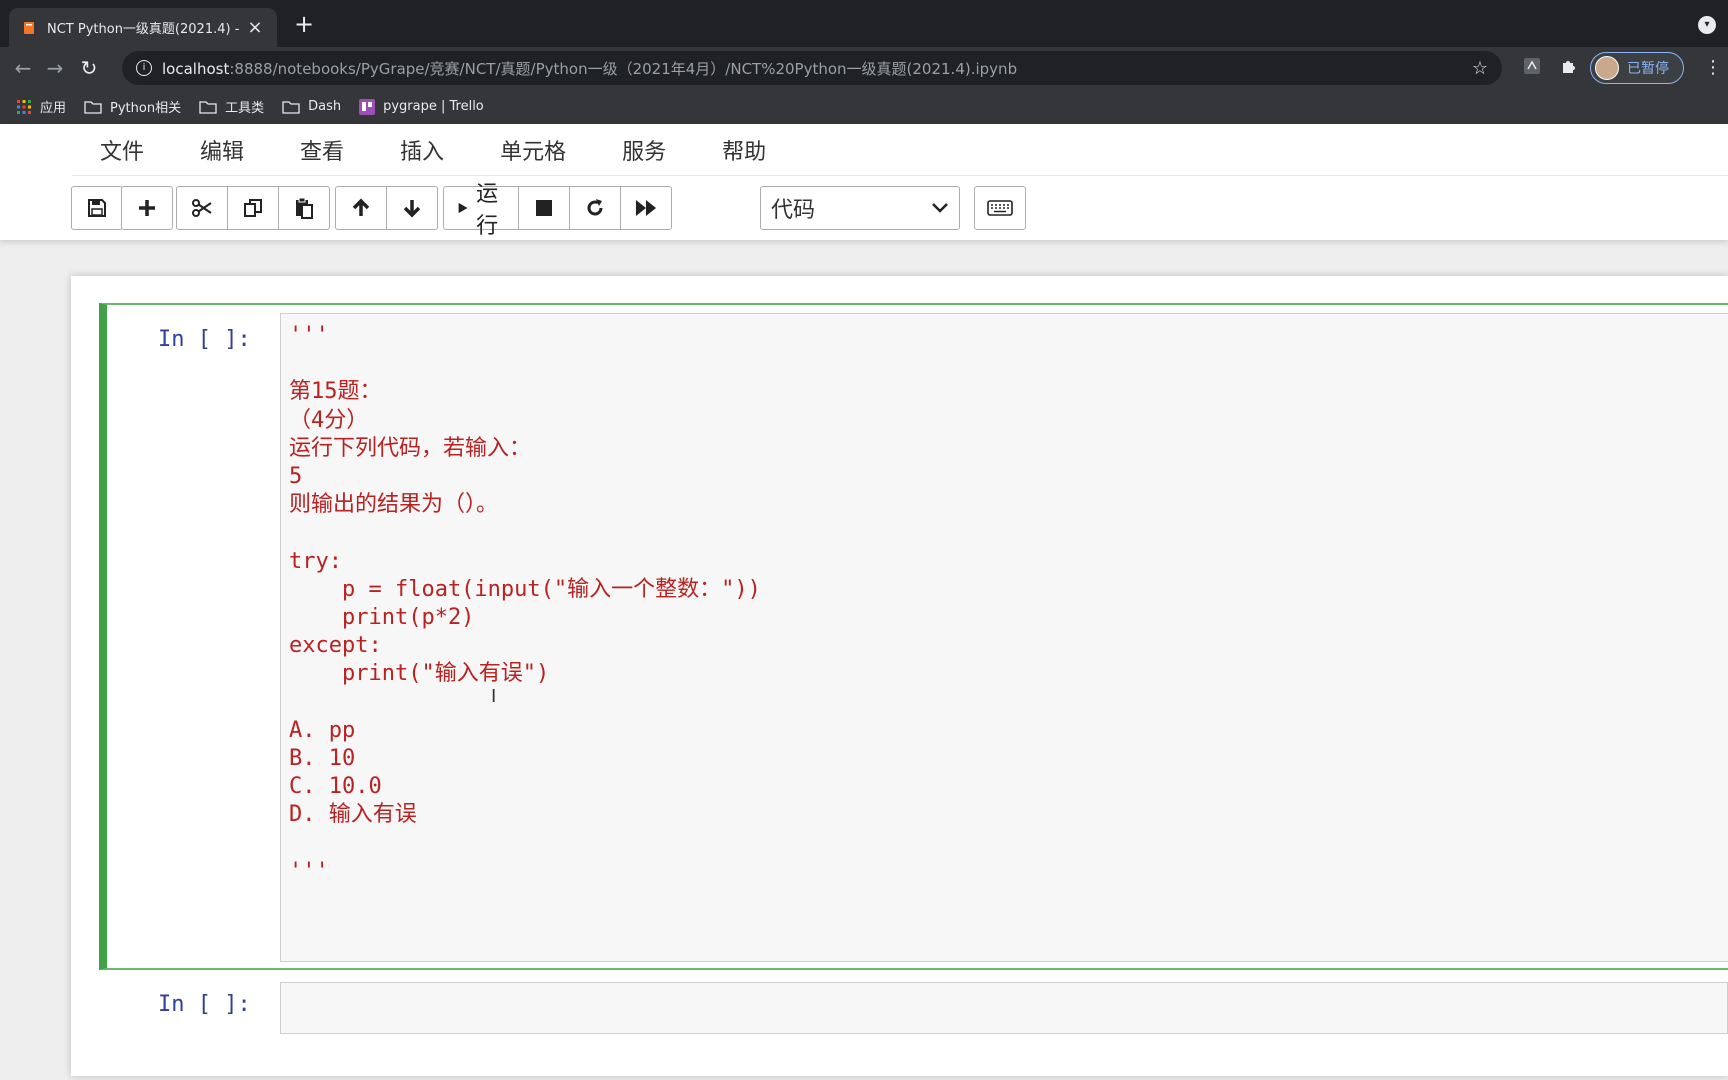 The width and height of the screenshot is (1728, 1080). Describe the element at coordinates (304, 24) in the screenshot. I see `new-tab-button: +` at that location.